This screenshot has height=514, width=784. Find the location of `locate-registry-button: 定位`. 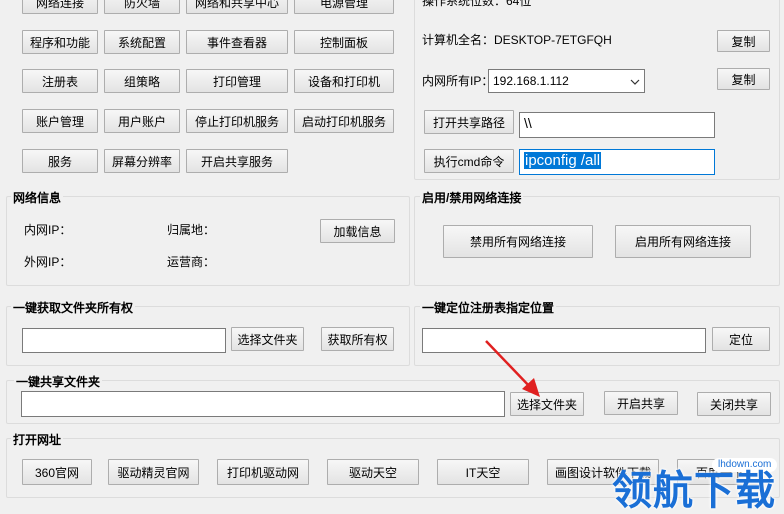

locate-registry-button: 定位 is located at coordinates (741, 339).